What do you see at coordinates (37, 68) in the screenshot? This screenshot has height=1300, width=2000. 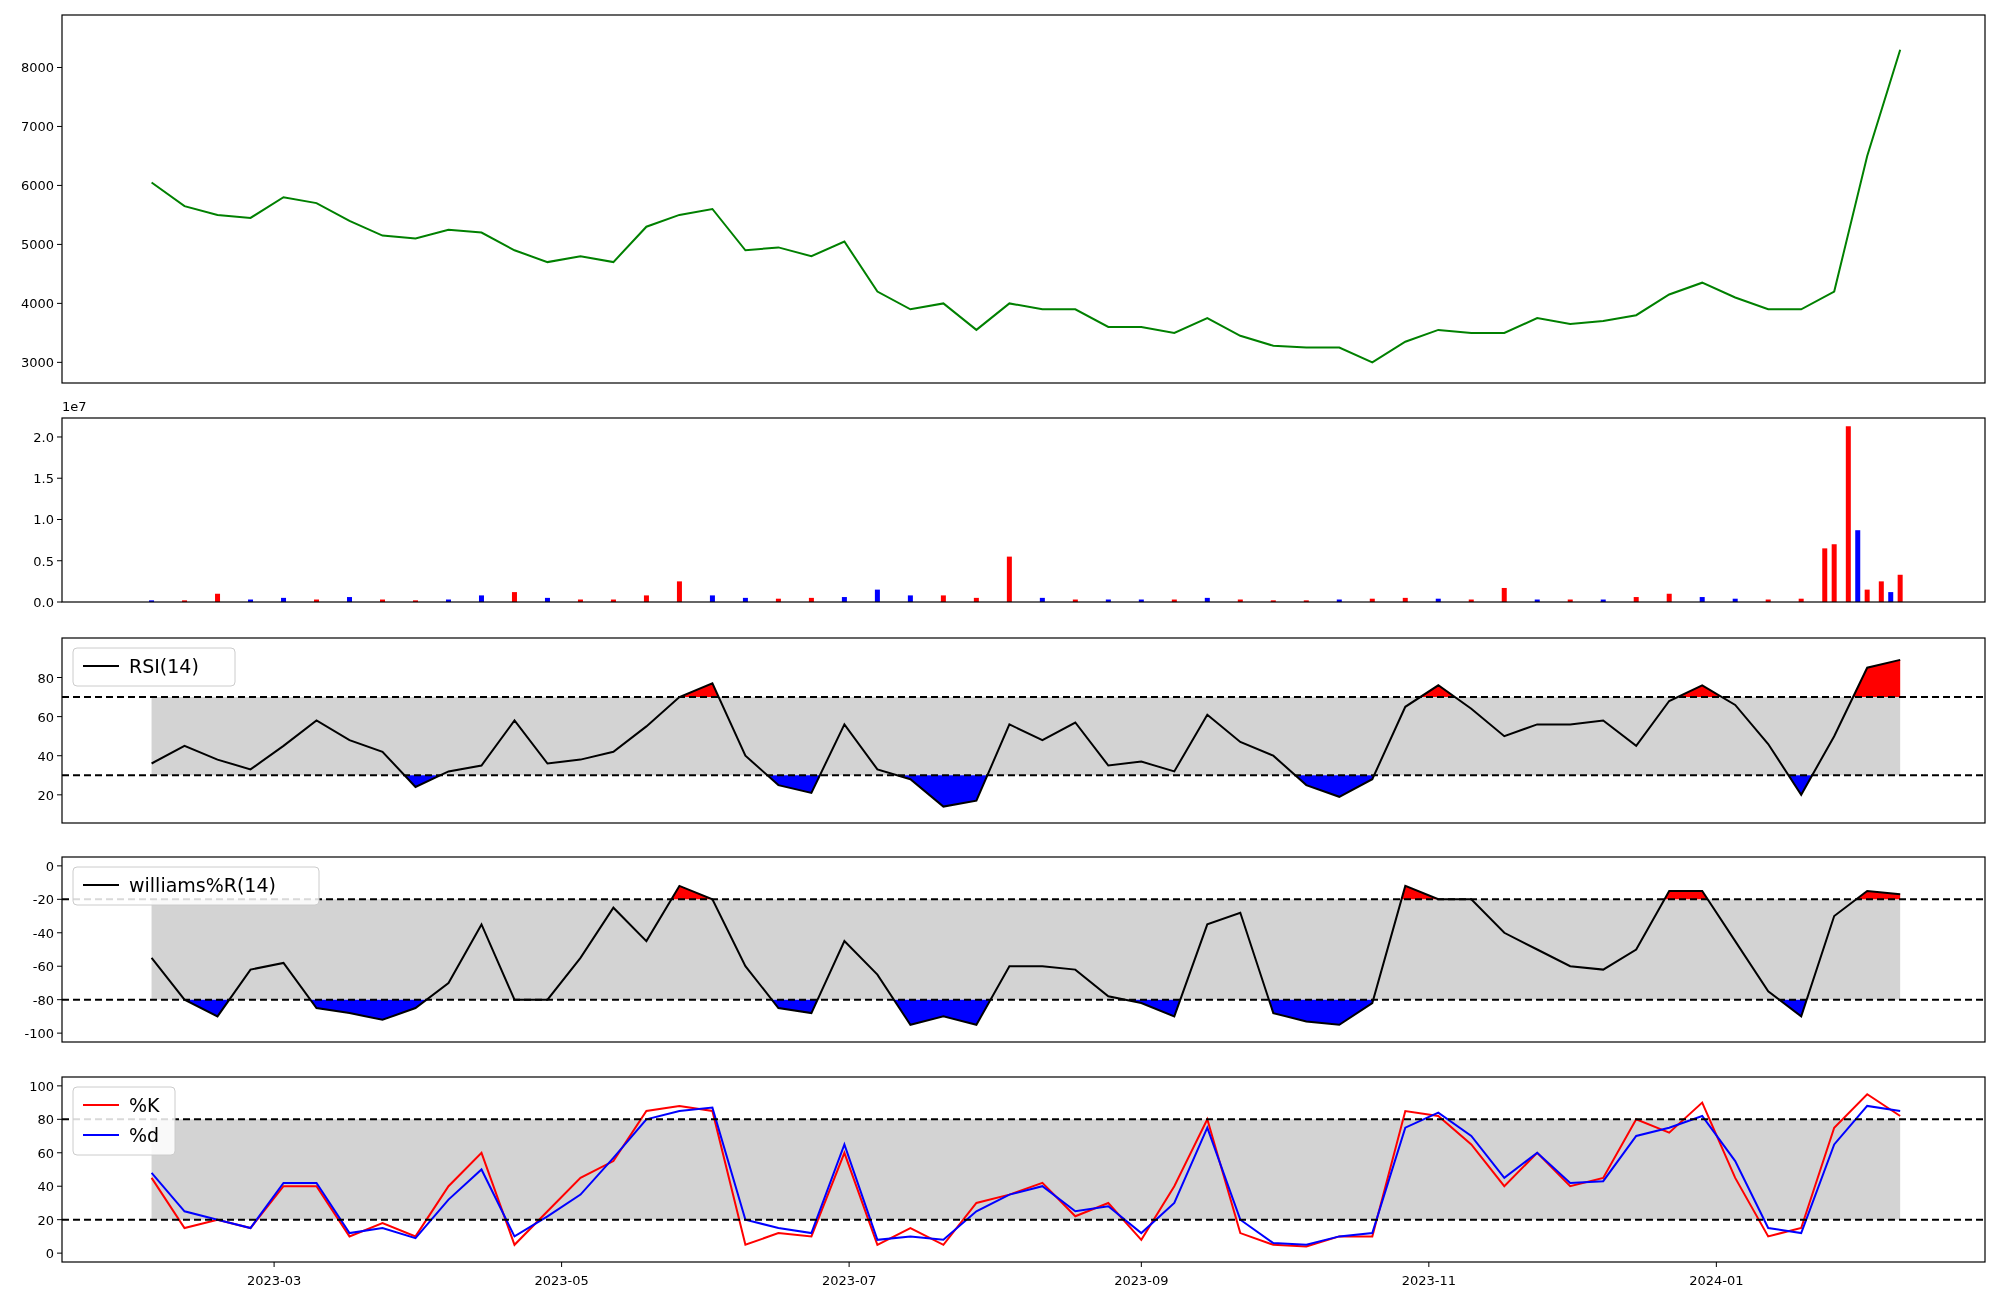 I see `y-tick-label: 8000` at bounding box center [37, 68].